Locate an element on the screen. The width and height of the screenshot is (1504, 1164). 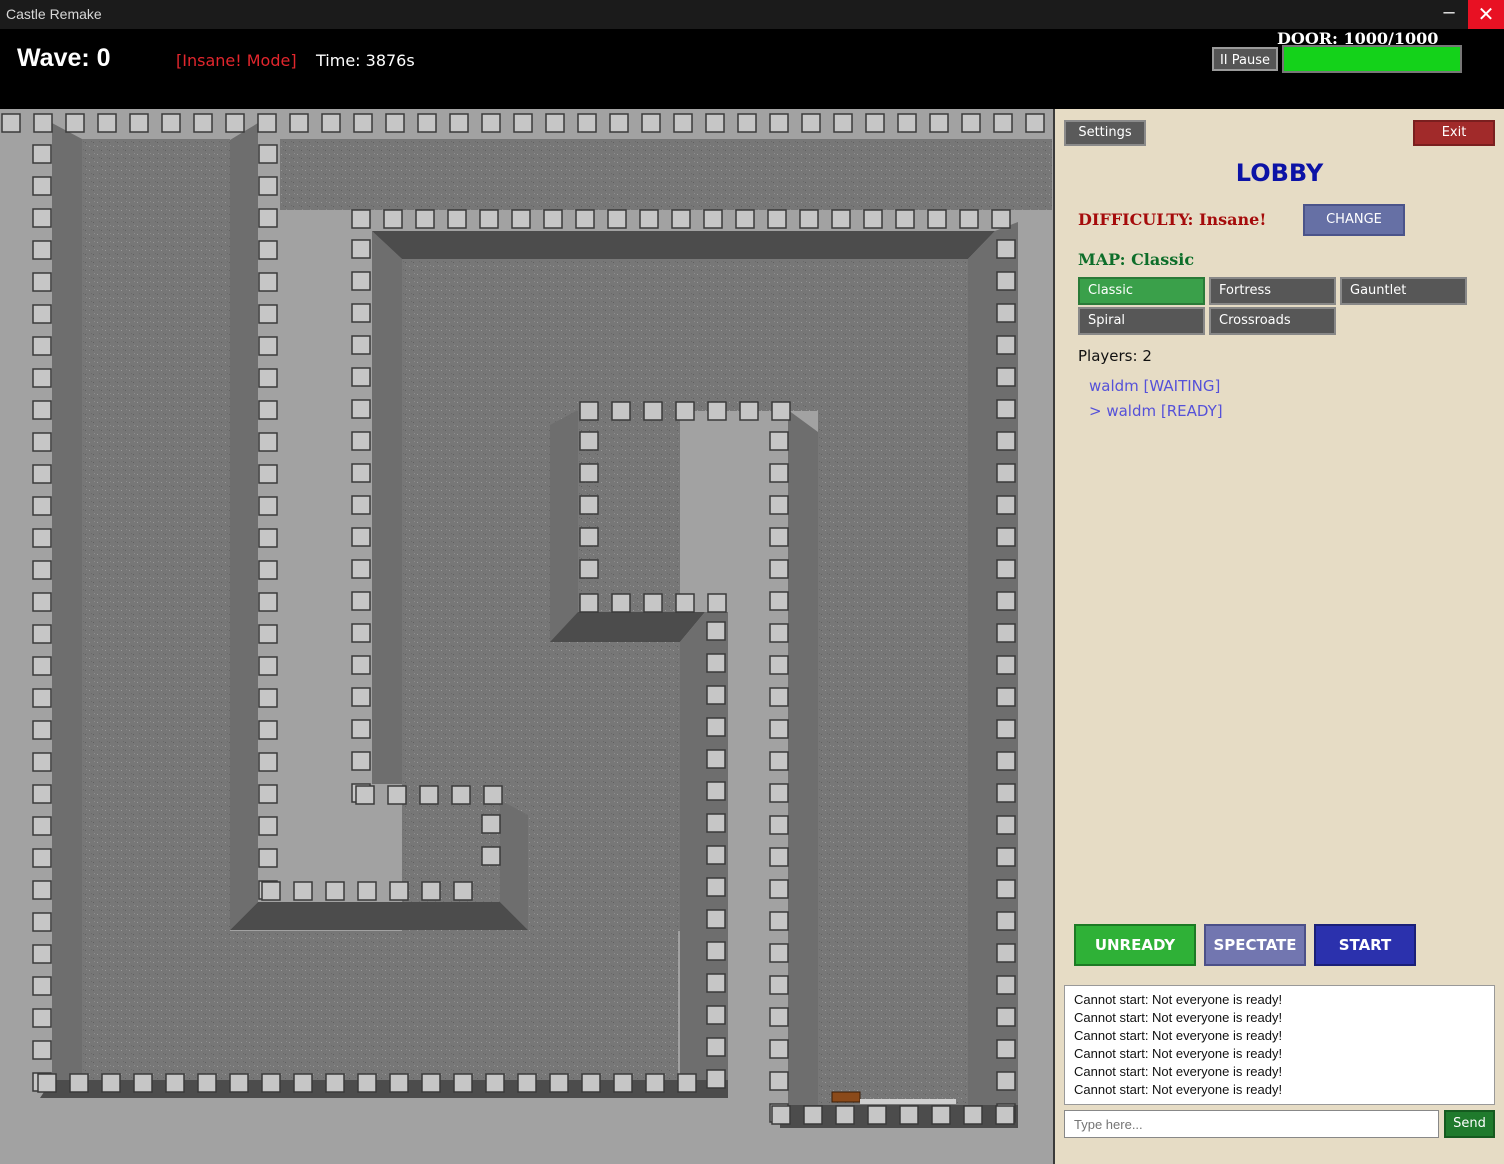
map-button-crossroads: Crossroads is located at coordinates (1272, 321).